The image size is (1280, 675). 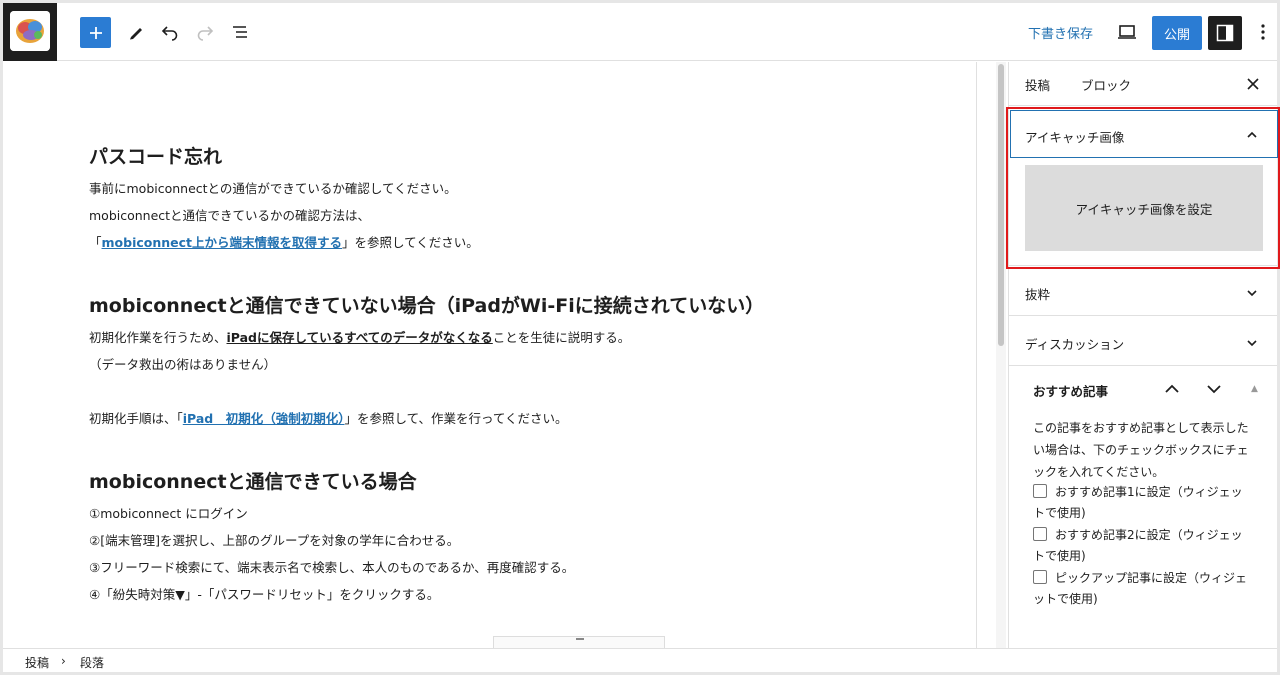 I want to click on tools-button, so click(x=136, y=32).